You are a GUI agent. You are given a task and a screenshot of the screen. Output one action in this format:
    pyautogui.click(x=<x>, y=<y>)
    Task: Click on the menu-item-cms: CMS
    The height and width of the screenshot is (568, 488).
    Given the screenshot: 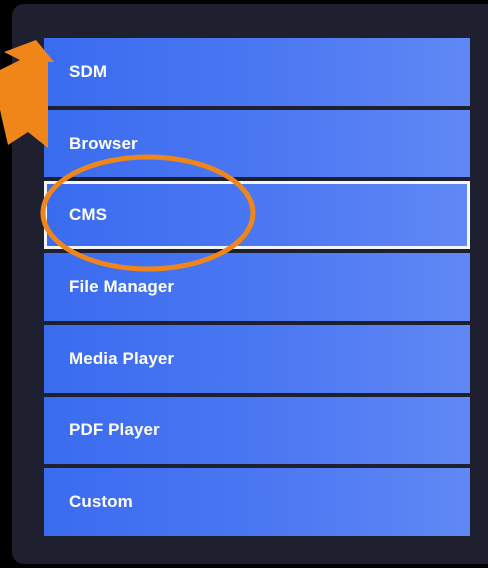 What is the action you would take?
    pyautogui.click(x=257, y=215)
    